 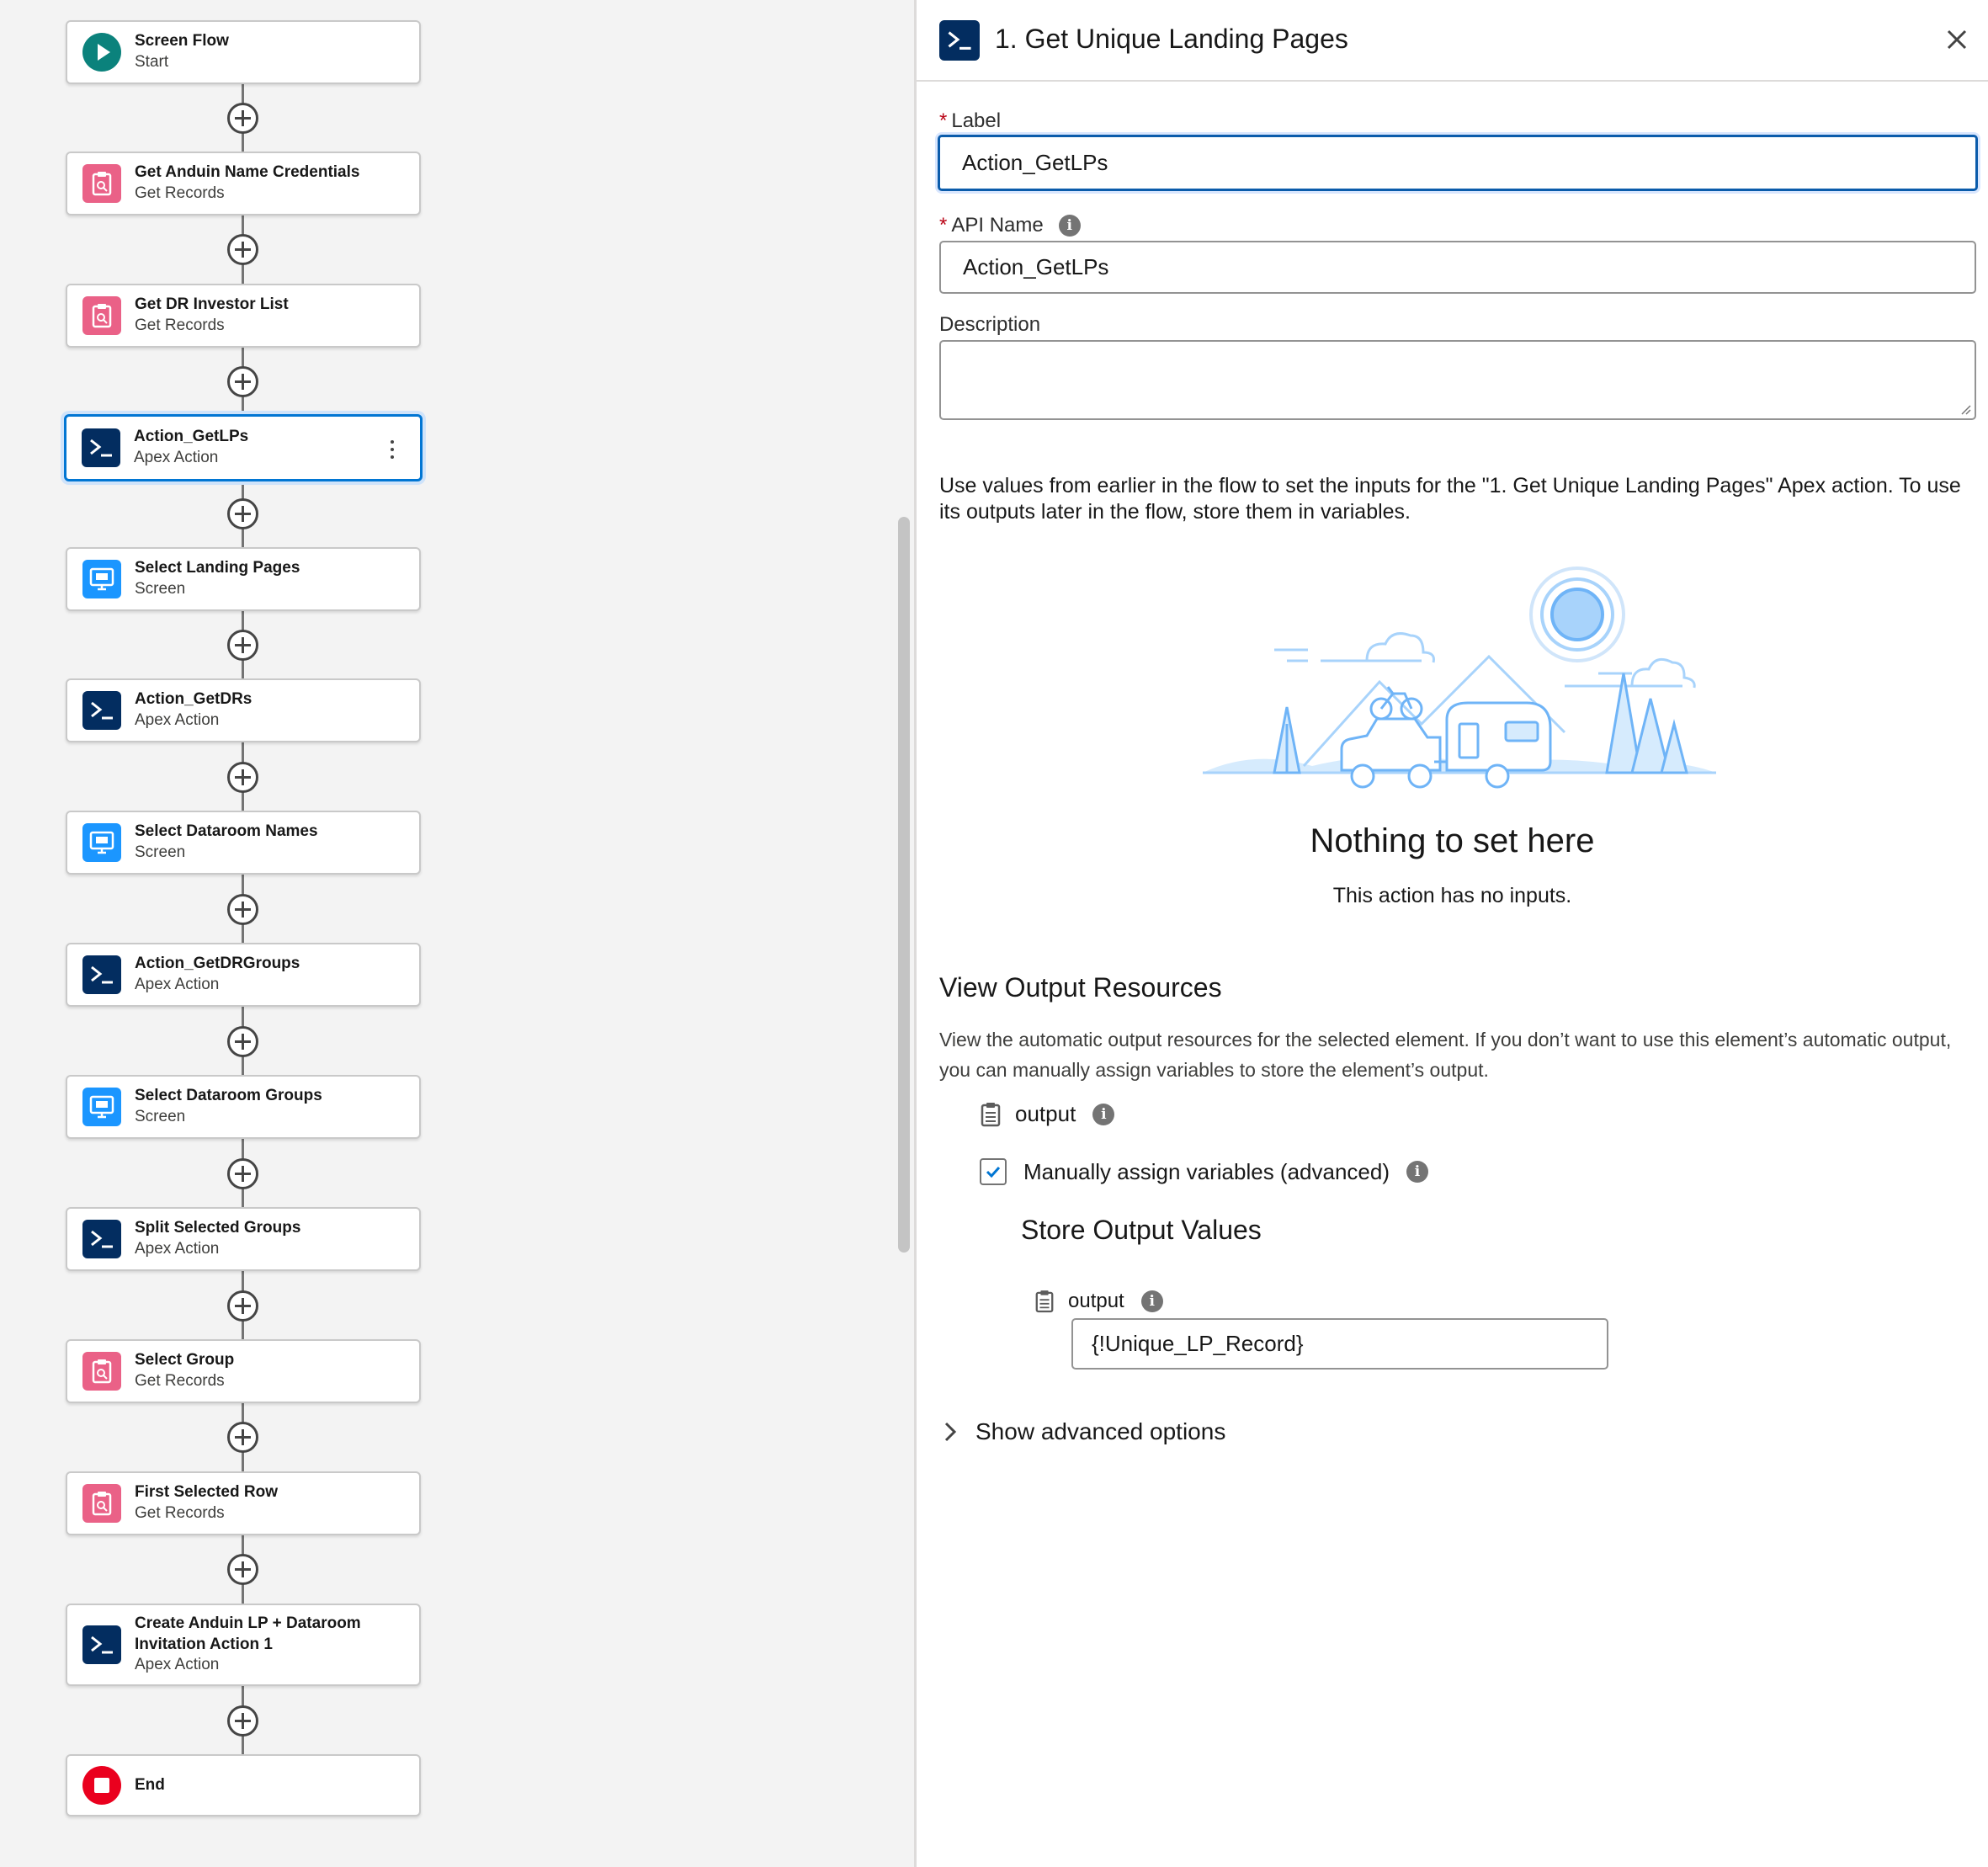 I want to click on get-records-icon, so click(x=101, y=1371).